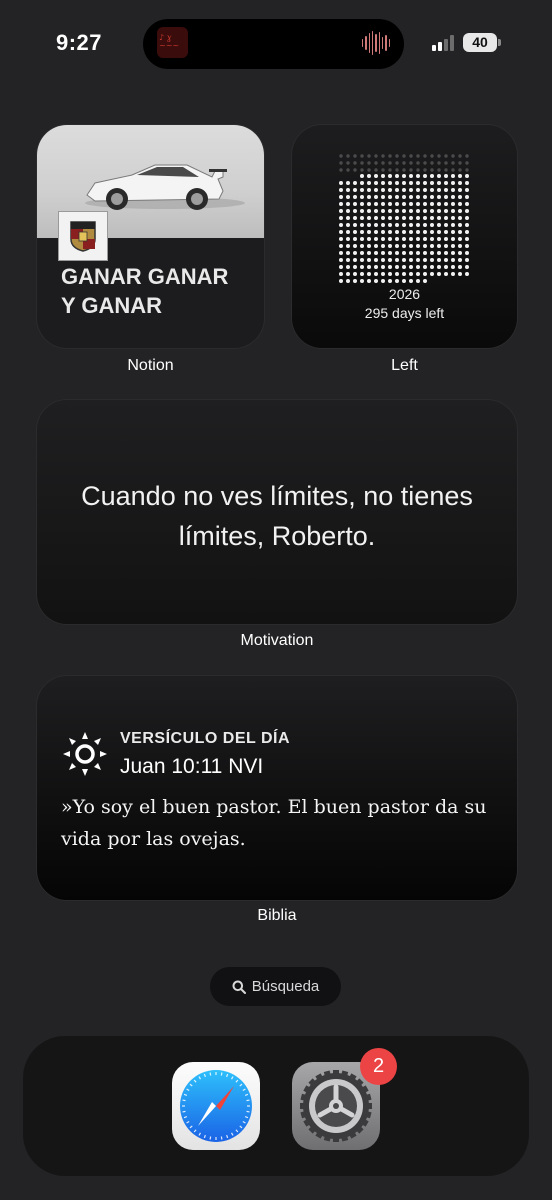 The height and width of the screenshot is (1200, 552). Describe the element at coordinates (404, 313) in the screenshot. I see `days-left-count: 295 days left` at that location.